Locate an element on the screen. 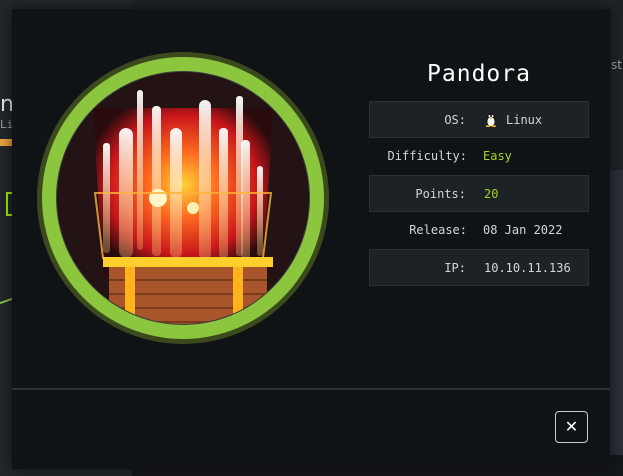 This screenshot has height=476, width=623. info-row-ip: IP: 10.10.11.136 is located at coordinates (479, 267).